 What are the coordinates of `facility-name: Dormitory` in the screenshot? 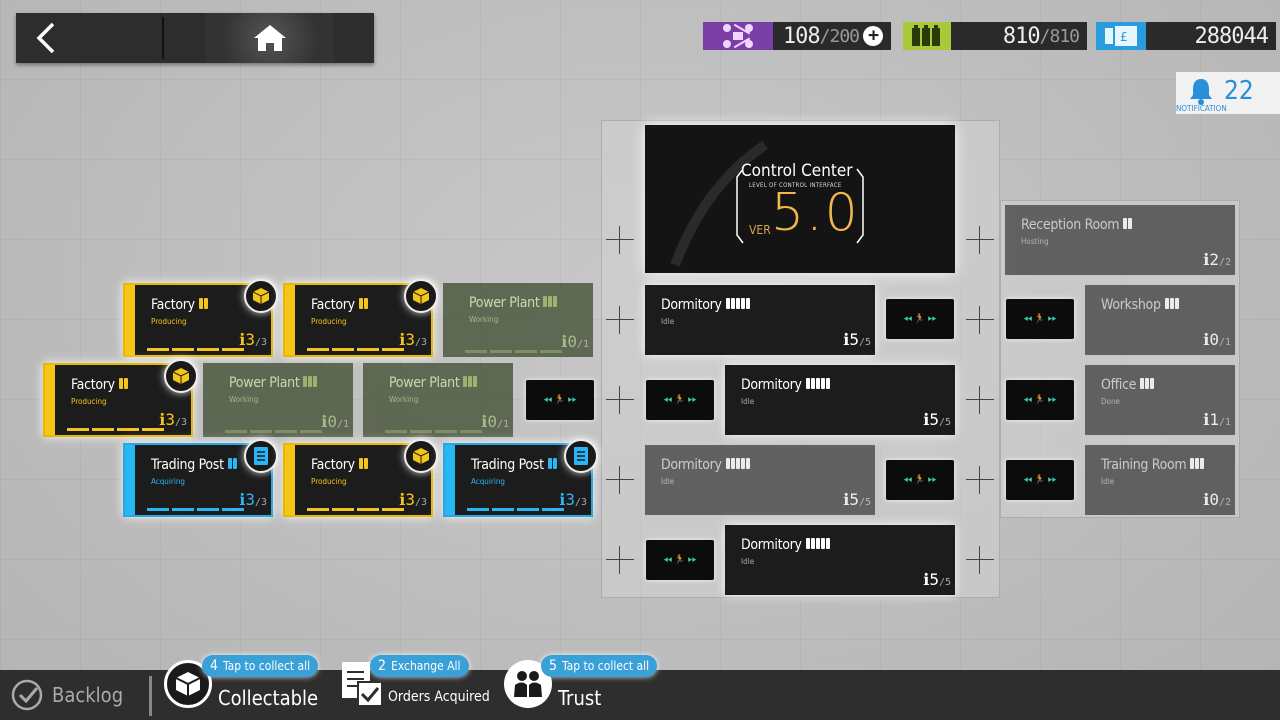 It's located at (691, 305).